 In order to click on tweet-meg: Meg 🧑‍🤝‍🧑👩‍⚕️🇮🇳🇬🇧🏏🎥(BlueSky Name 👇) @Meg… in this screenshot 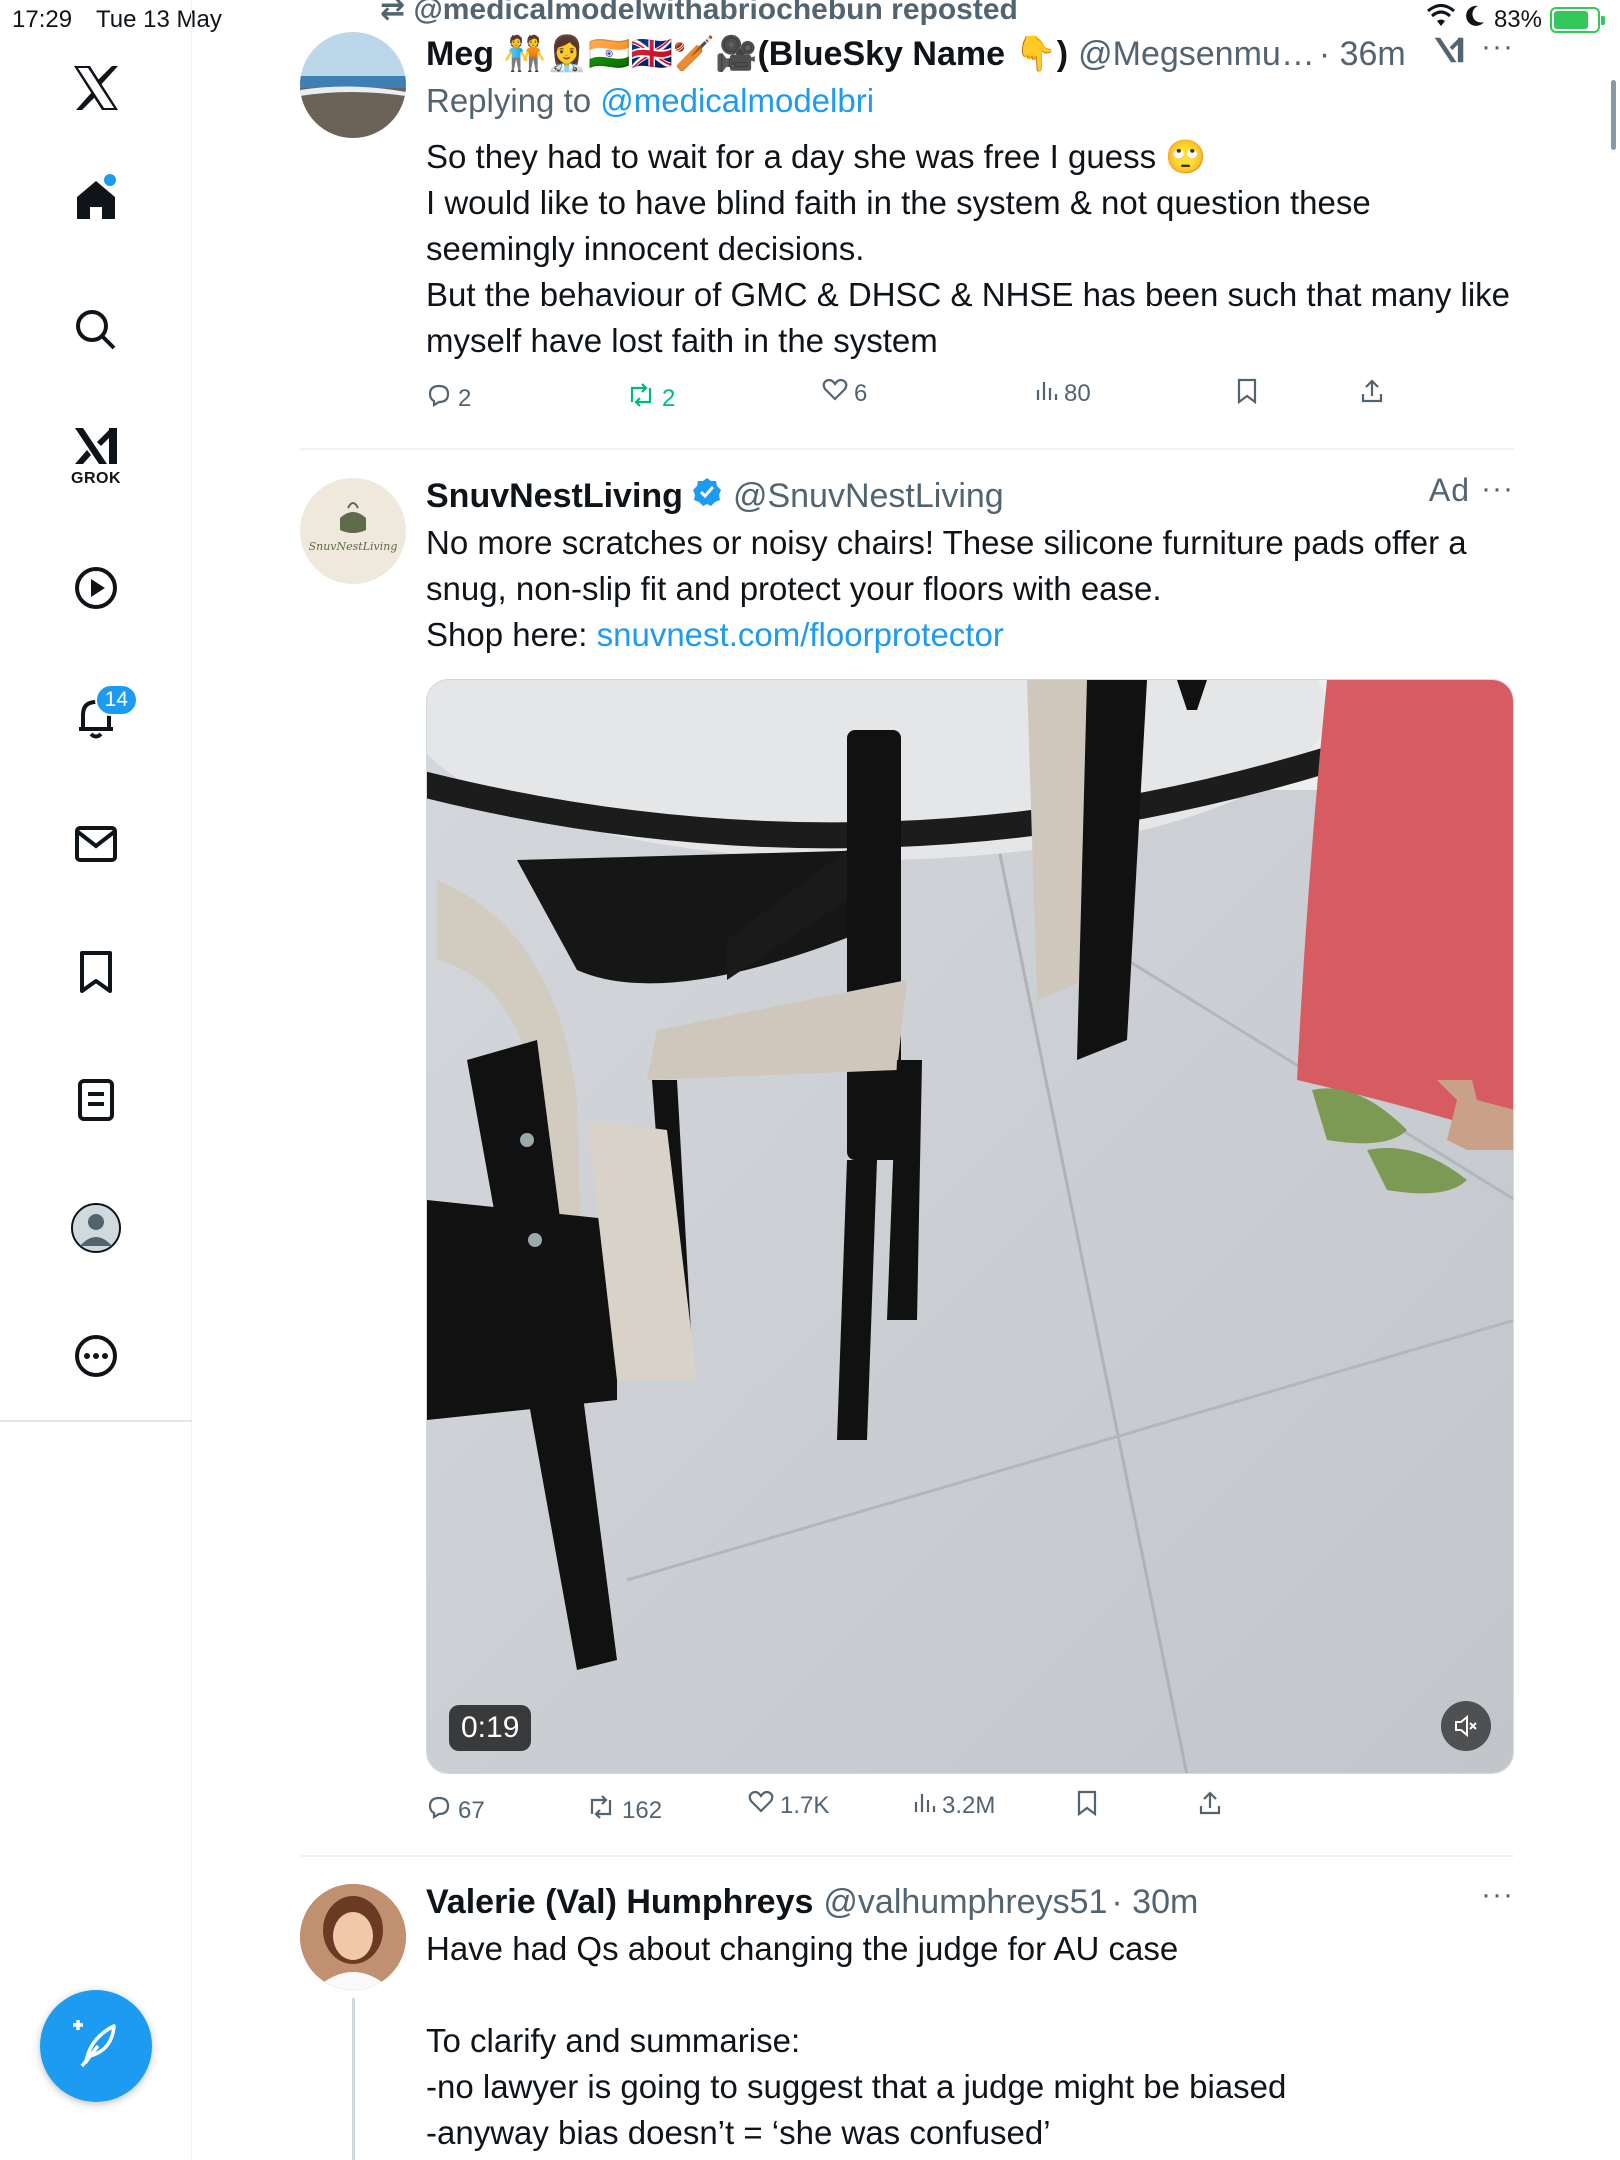, I will do `click(907, 240)`.